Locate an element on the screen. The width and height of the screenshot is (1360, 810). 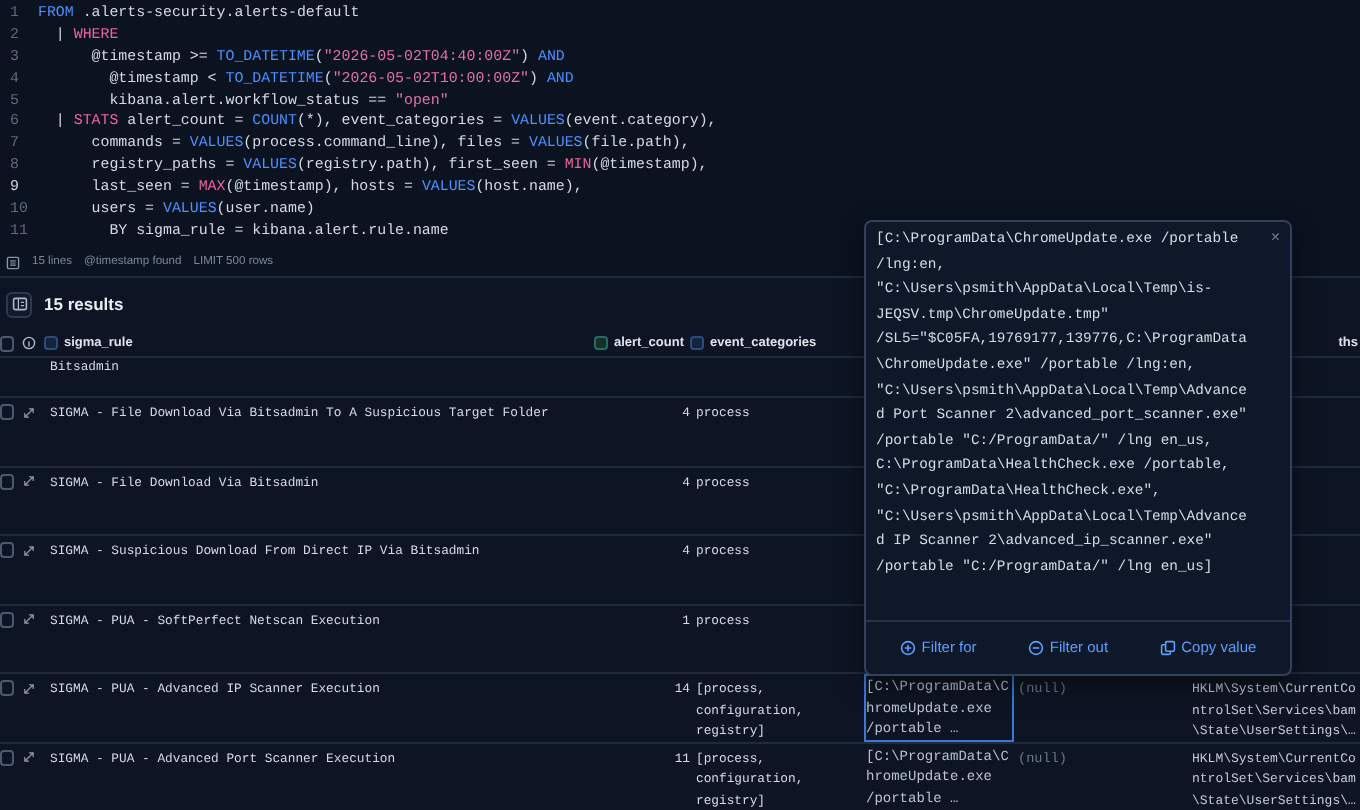
select-all-checkbox is located at coordinates (7, 343).